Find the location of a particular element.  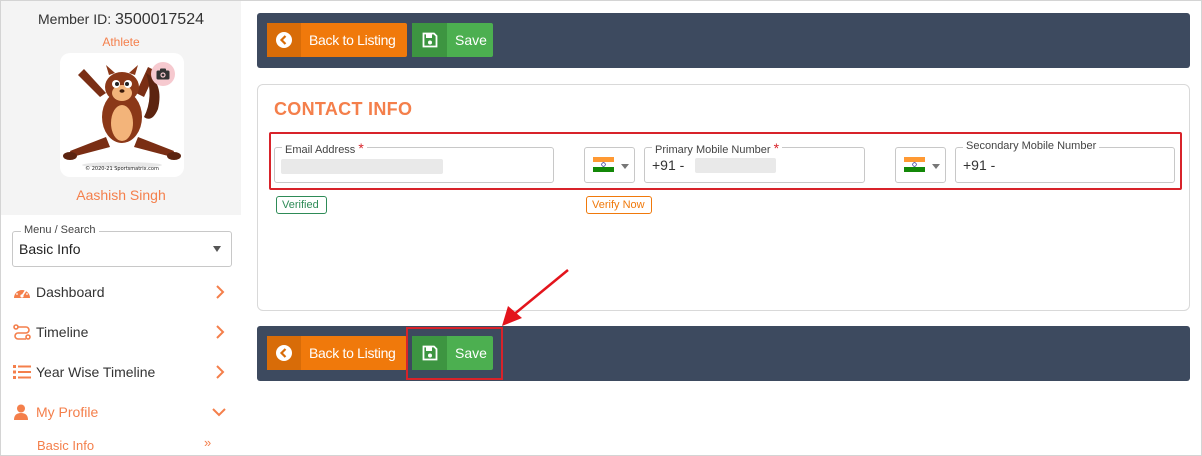

verified-badge: Verified is located at coordinates (301, 205).